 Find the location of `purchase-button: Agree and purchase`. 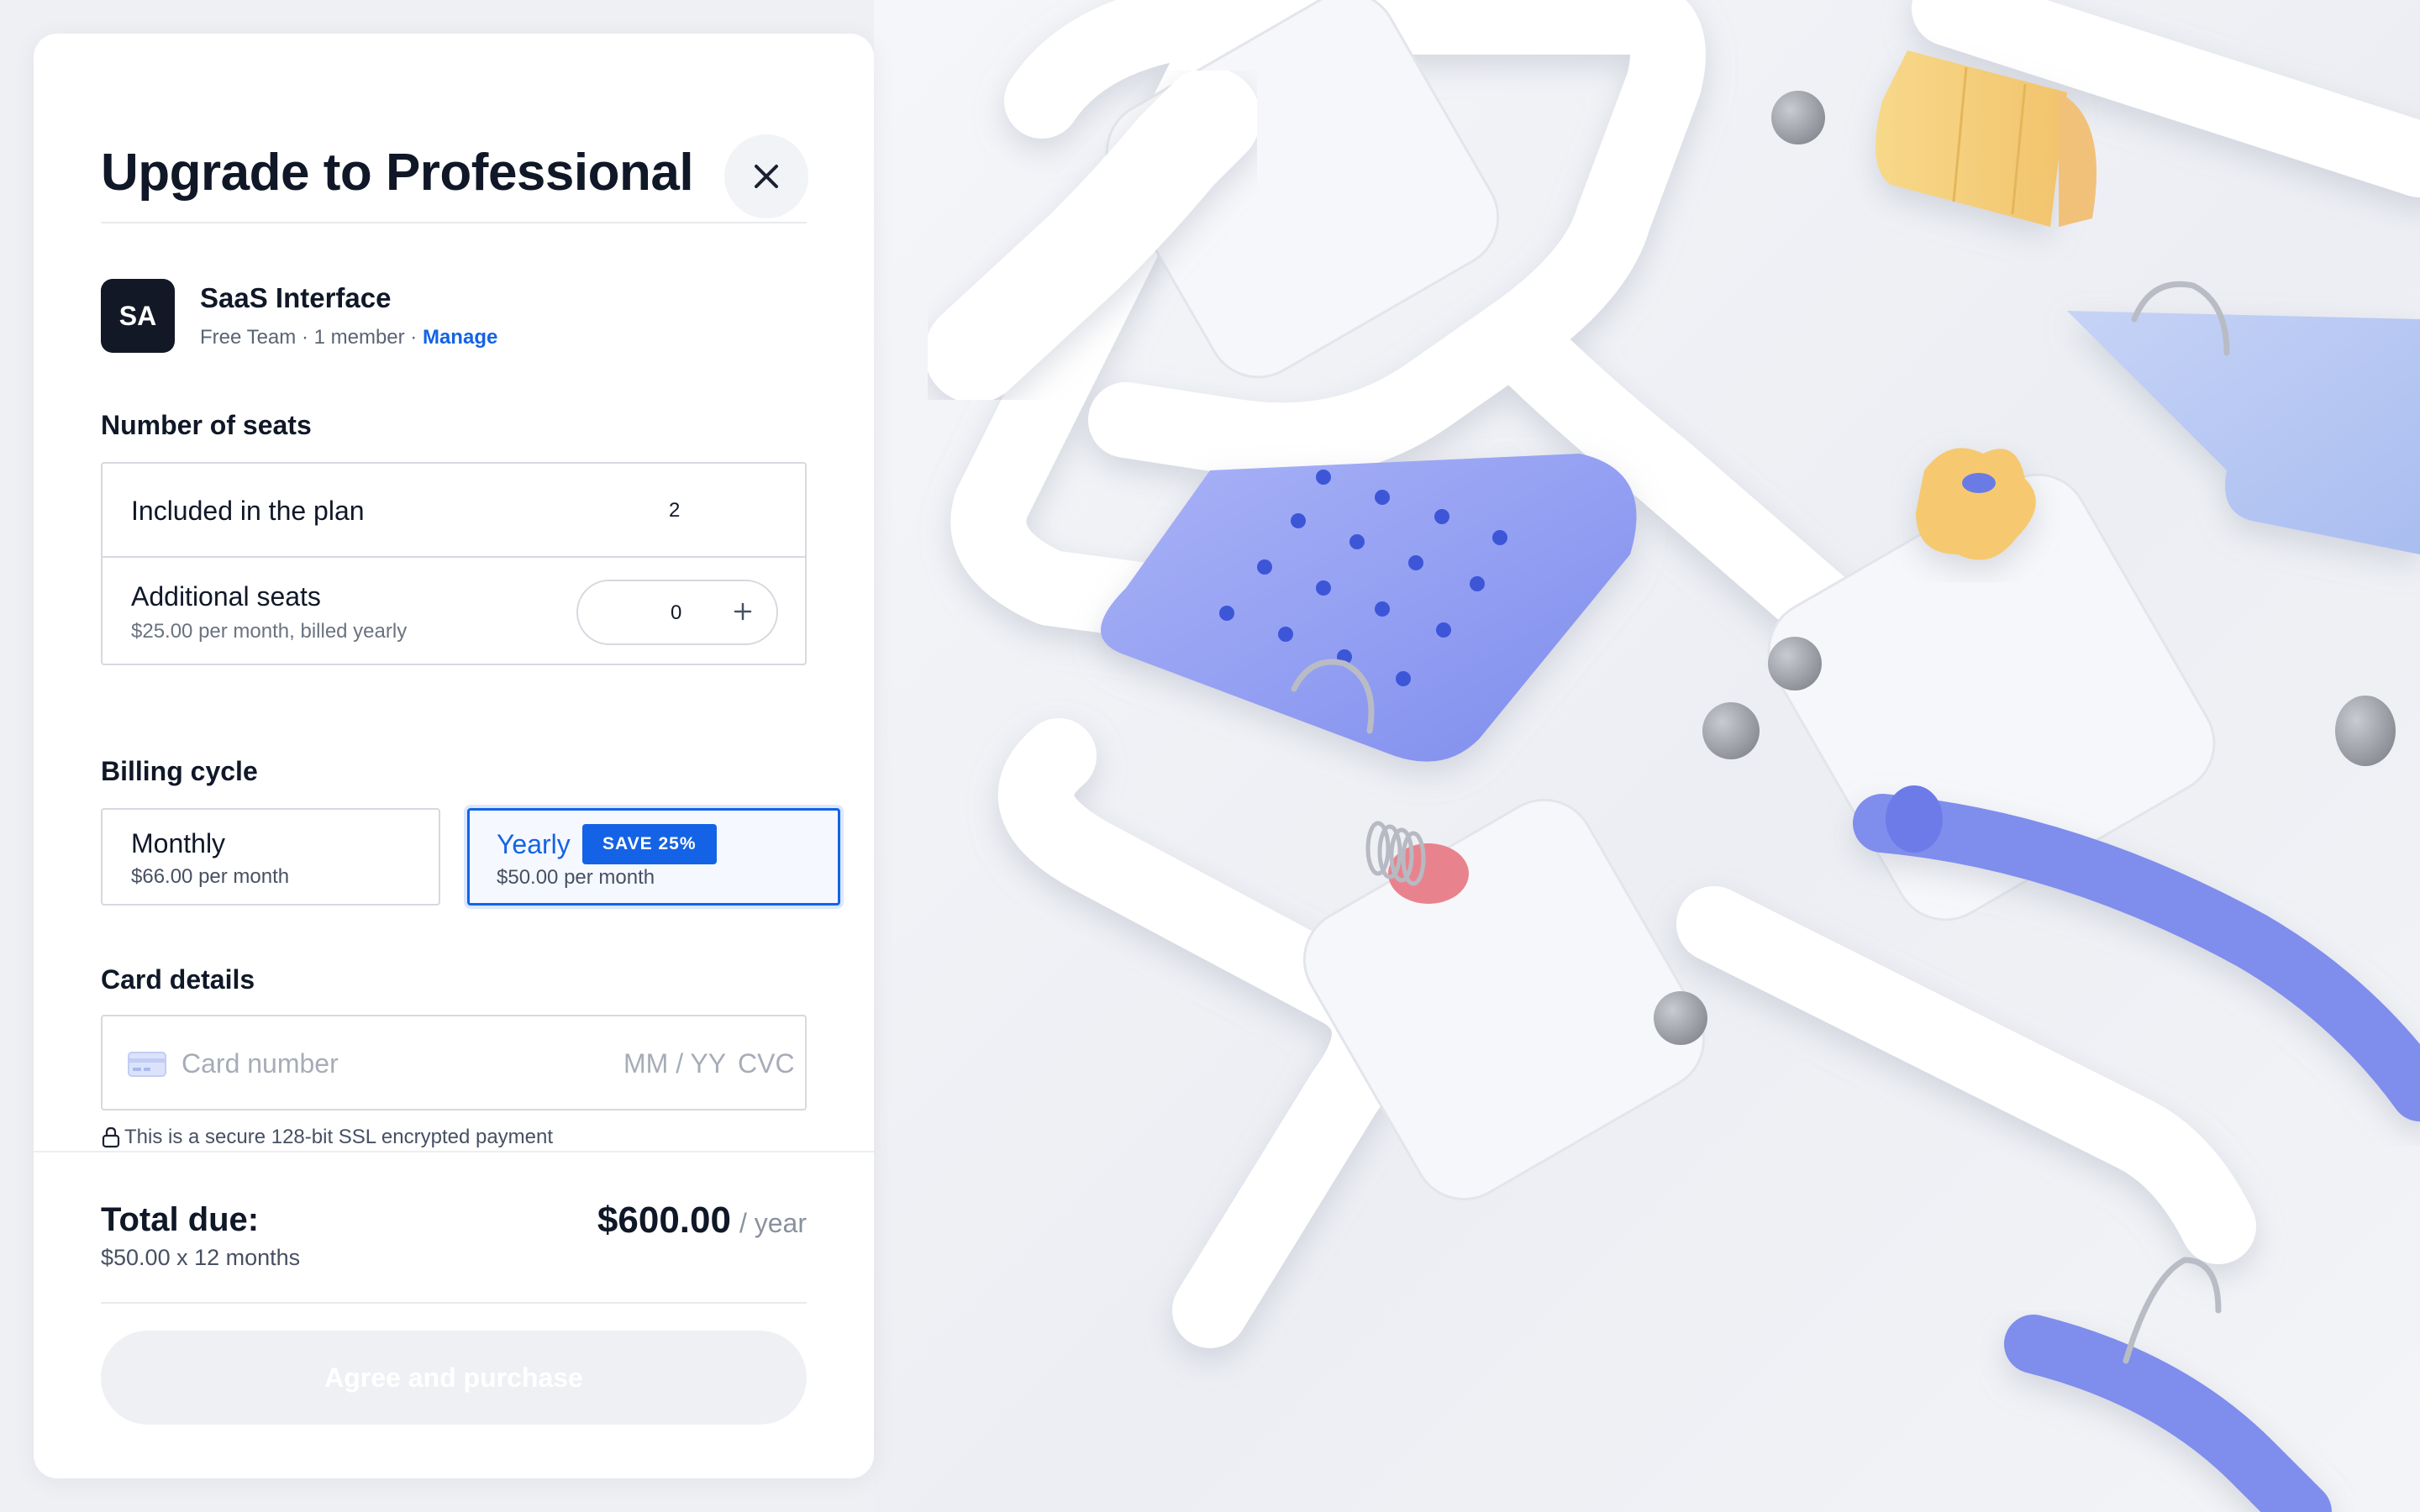

purchase-button: Agree and purchase is located at coordinates (454, 1378).